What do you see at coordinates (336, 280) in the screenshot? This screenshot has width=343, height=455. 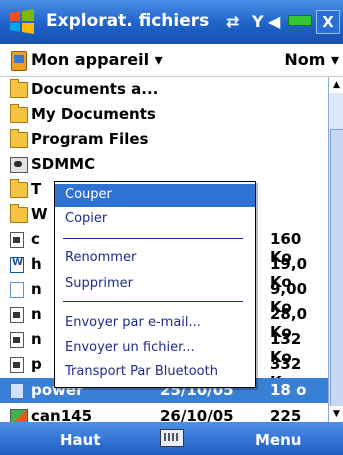 I see `scrollbar-thumb` at bounding box center [336, 280].